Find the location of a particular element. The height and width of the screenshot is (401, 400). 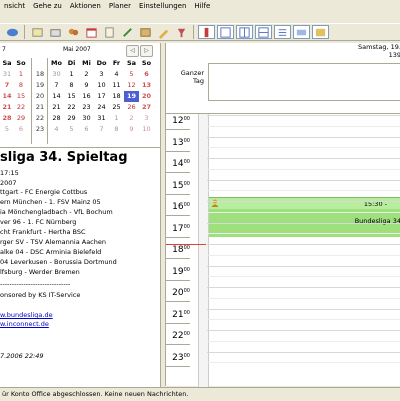

inconnect-link: w.inconnect.de is located at coordinates (24, 324).